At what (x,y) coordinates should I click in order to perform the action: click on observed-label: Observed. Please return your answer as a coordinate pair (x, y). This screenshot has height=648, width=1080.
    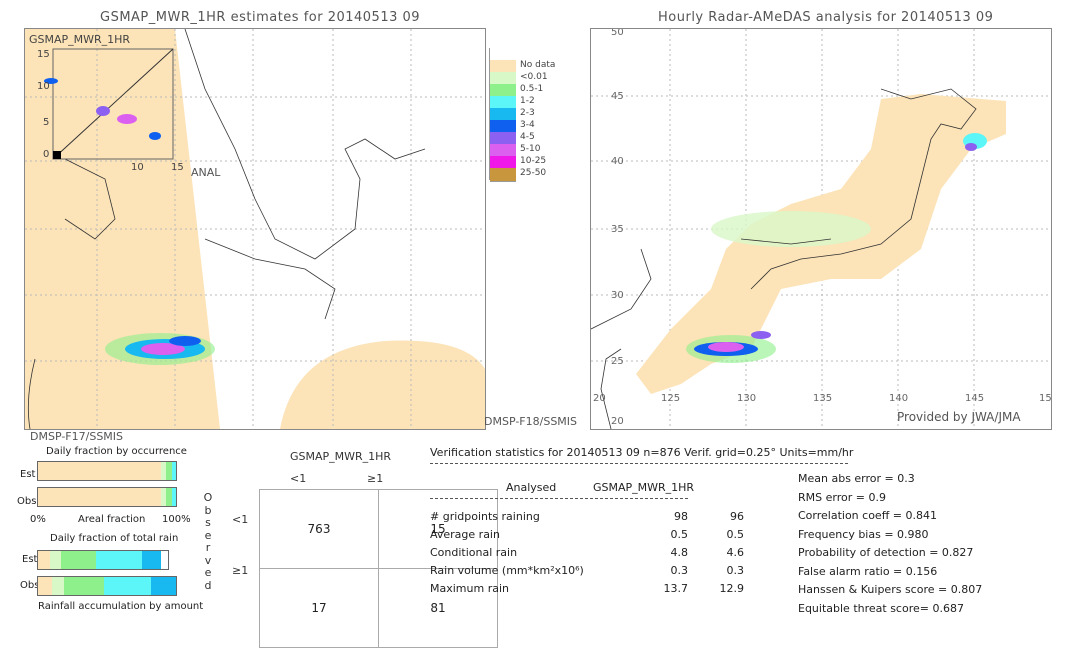
    Looking at the image, I should click on (208, 541).